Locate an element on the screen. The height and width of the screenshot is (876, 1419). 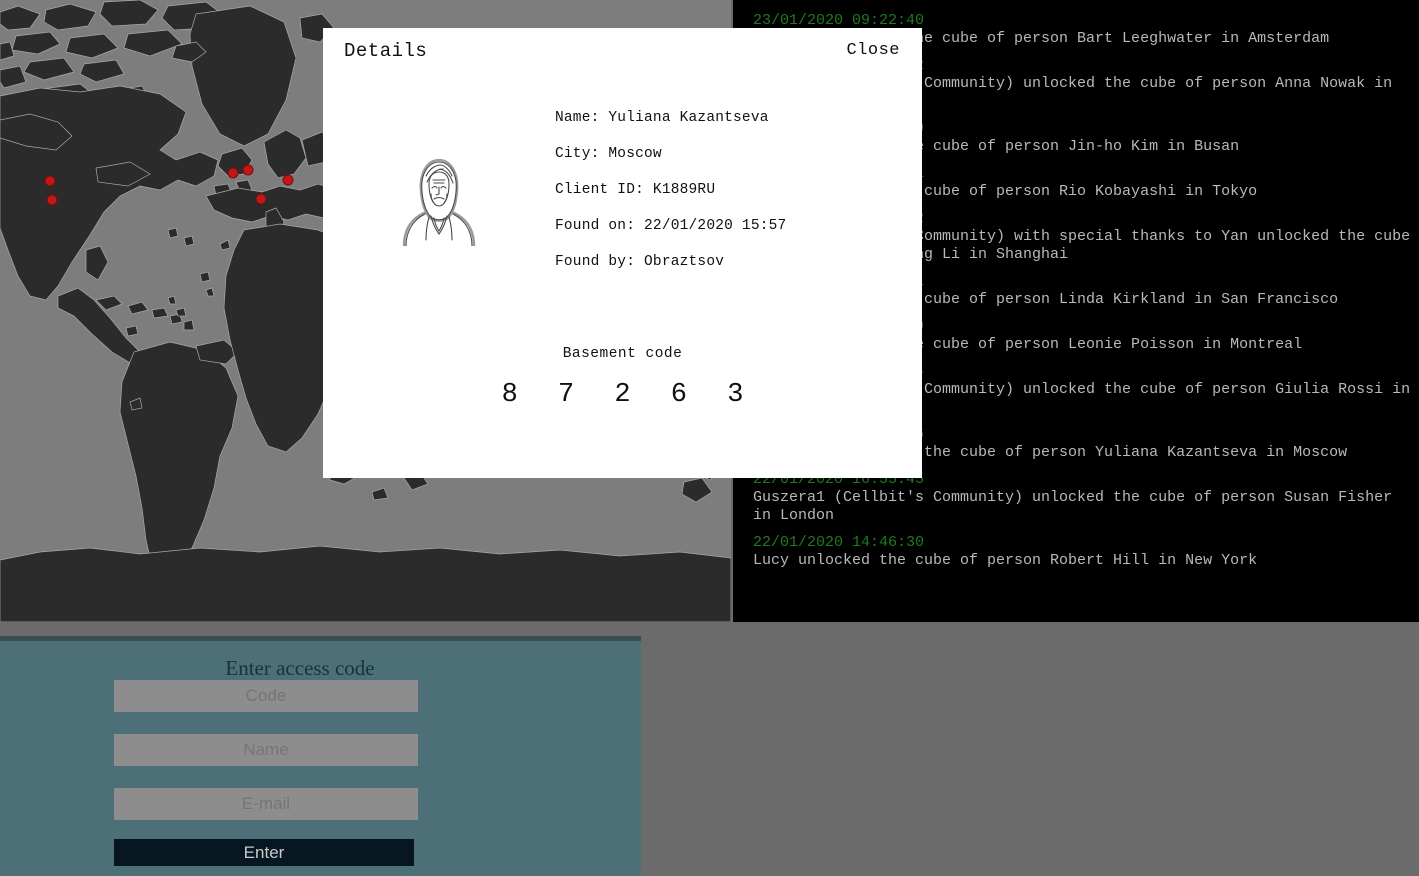
portrait-container is located at coordinates (439, 171).